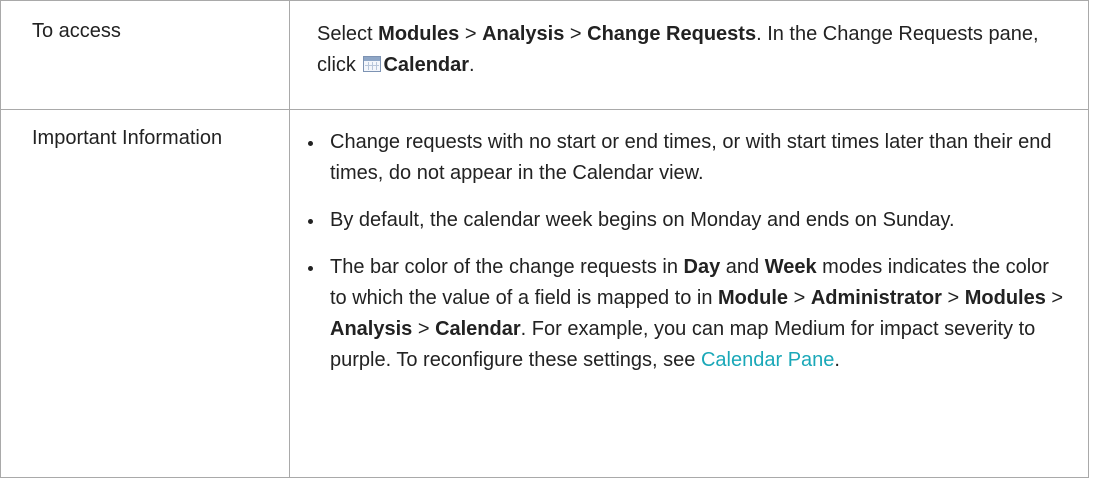  Describe the element at coordinates (753, 298) in the screenshot. I see `menu-module: Module` at that location.